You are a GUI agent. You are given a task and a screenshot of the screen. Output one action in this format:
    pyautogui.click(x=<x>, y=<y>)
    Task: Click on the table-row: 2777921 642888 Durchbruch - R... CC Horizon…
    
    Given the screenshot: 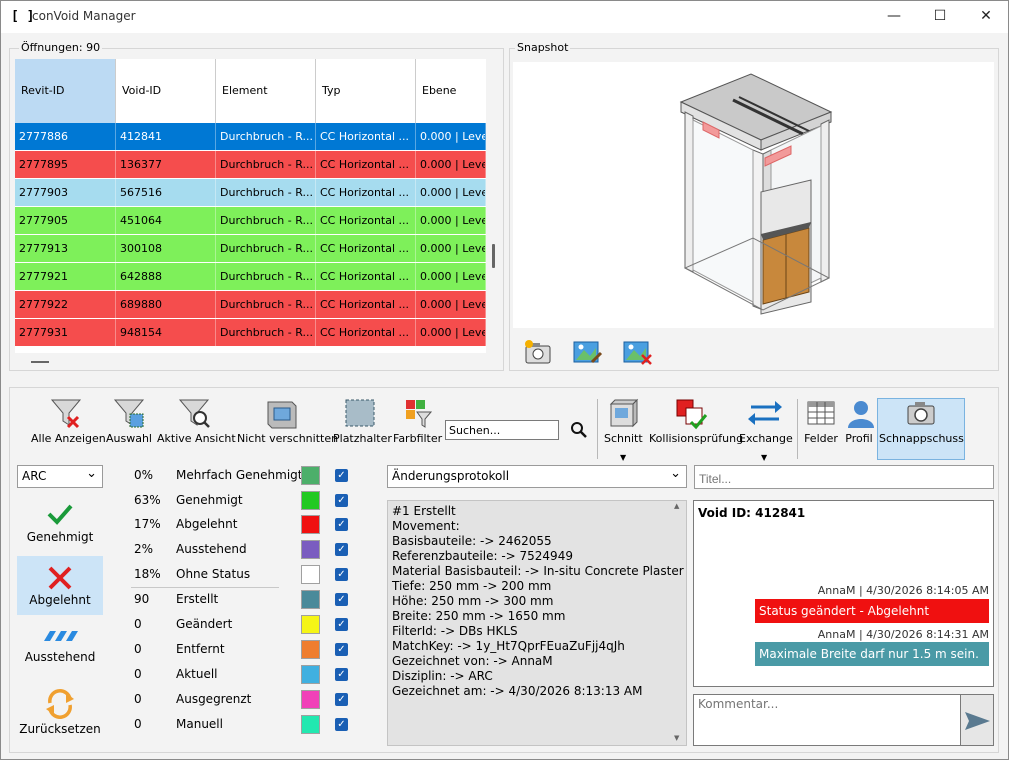 What is the action you would take?
    pyautogui.click(x=250, y=277)
    